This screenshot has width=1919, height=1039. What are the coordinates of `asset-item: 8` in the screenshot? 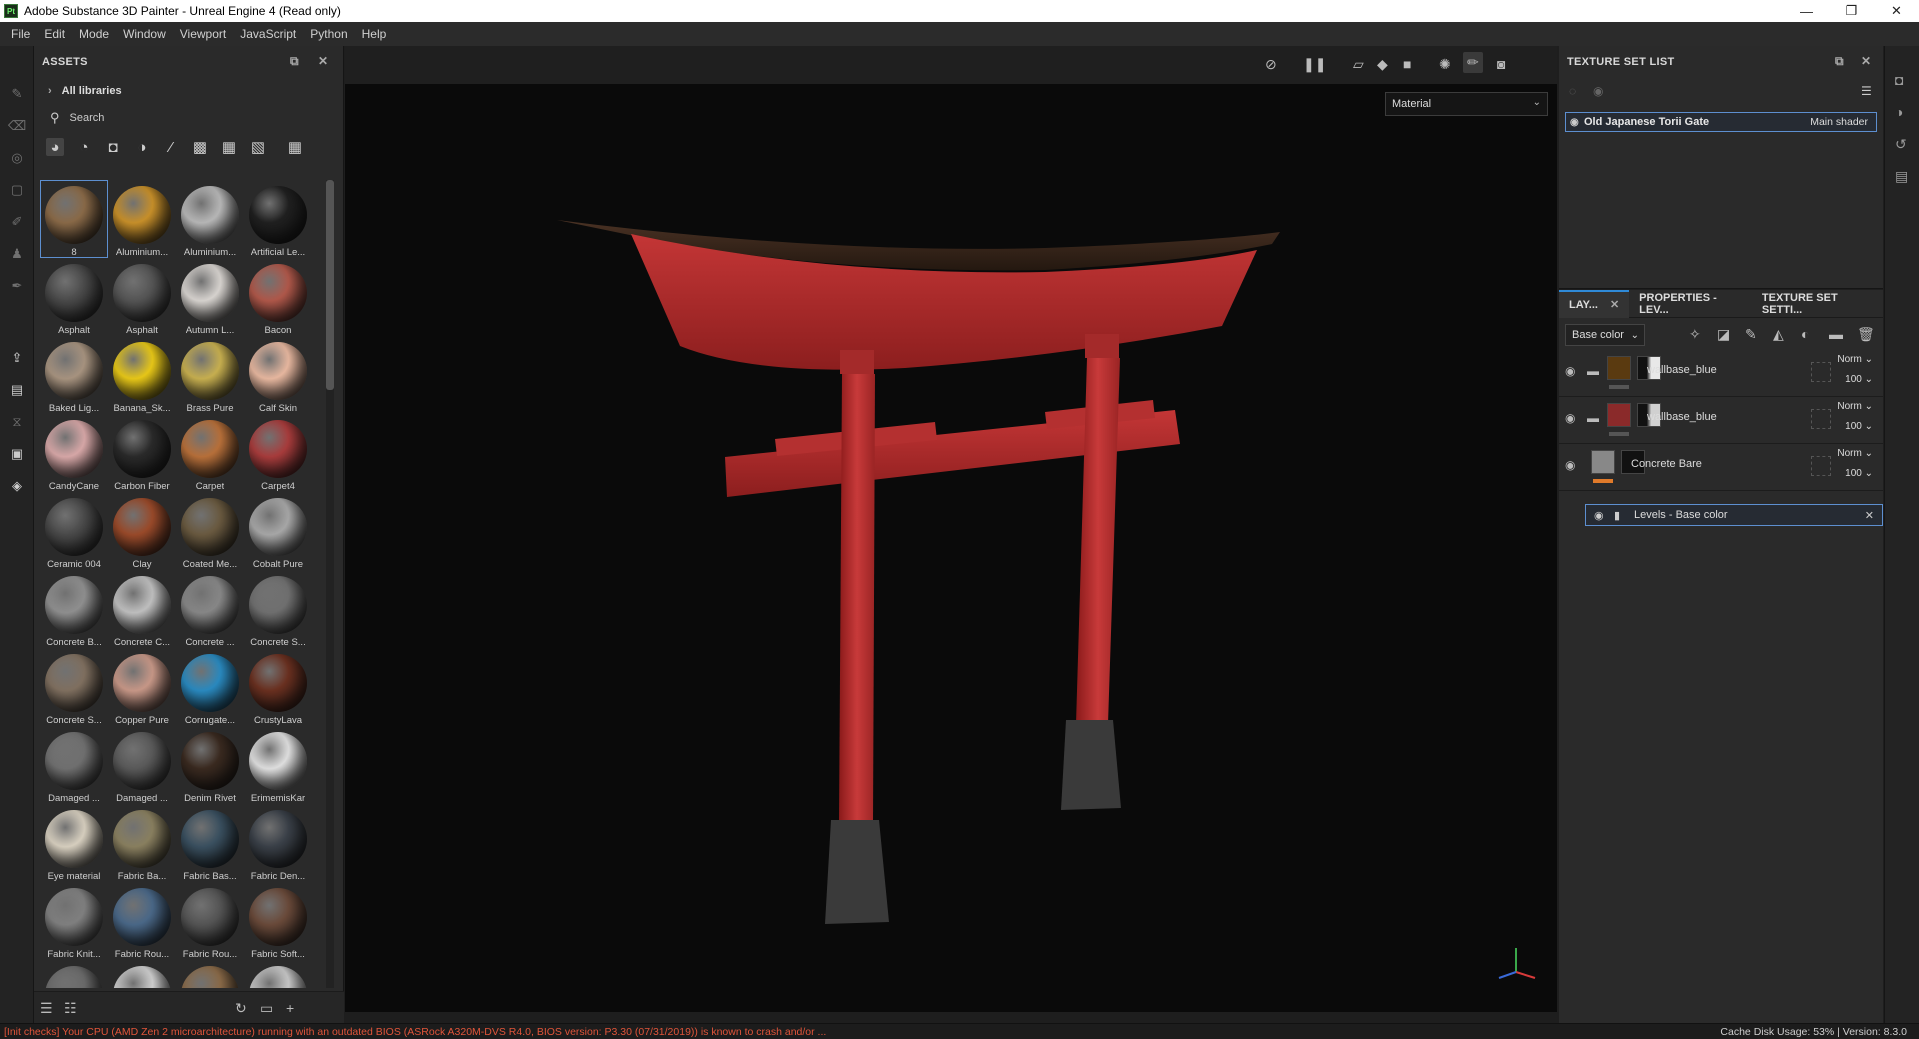 It's located at (74, 219).